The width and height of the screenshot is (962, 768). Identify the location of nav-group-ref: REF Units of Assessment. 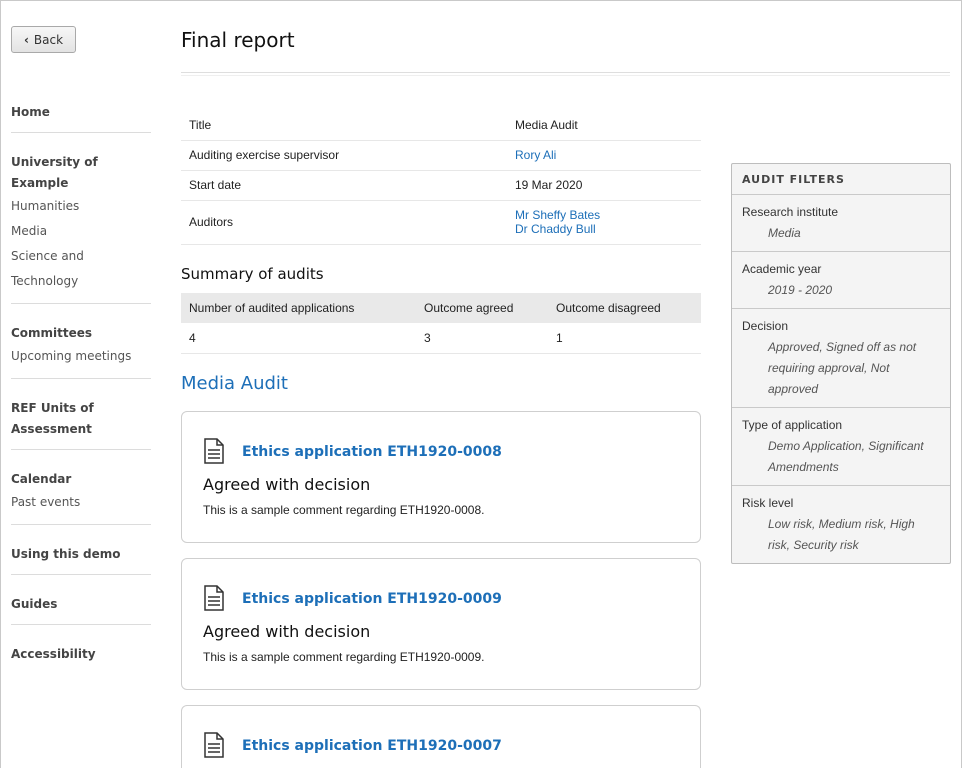
(81, 414).